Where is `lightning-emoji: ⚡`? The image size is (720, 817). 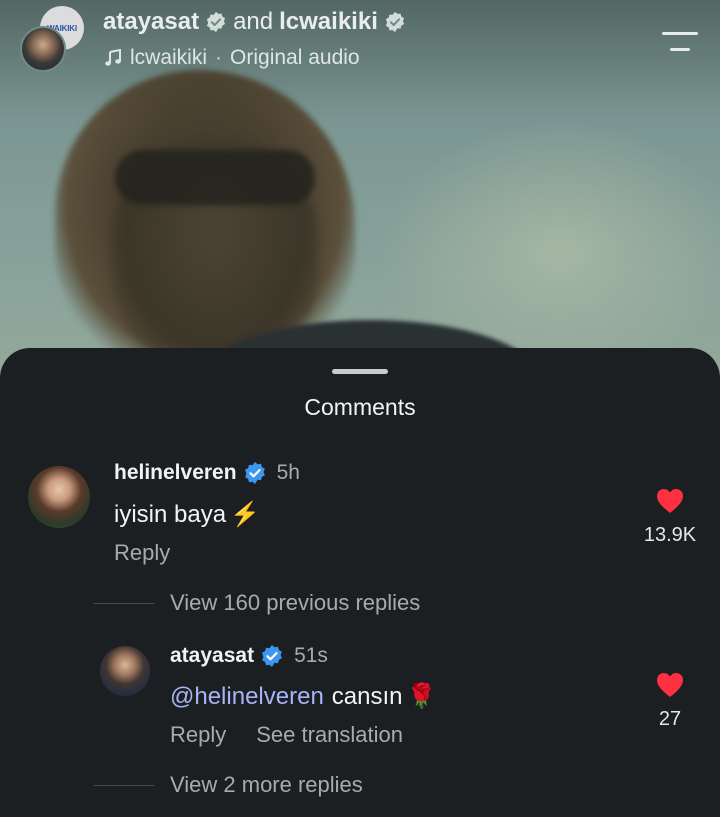 lightning-emoji: ⚡ is located at coordinates (245, 514).